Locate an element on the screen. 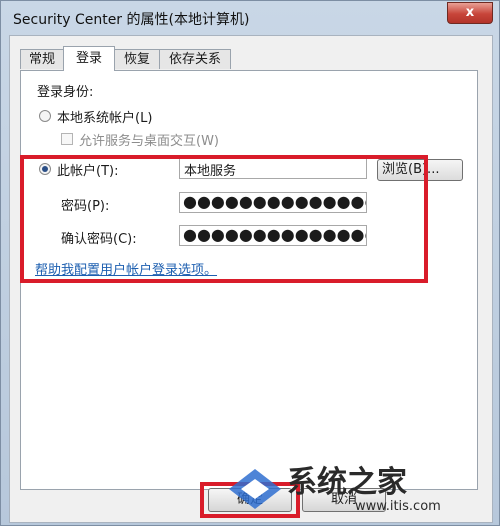  brand-logo-icon is located at coordinates (255, 489).